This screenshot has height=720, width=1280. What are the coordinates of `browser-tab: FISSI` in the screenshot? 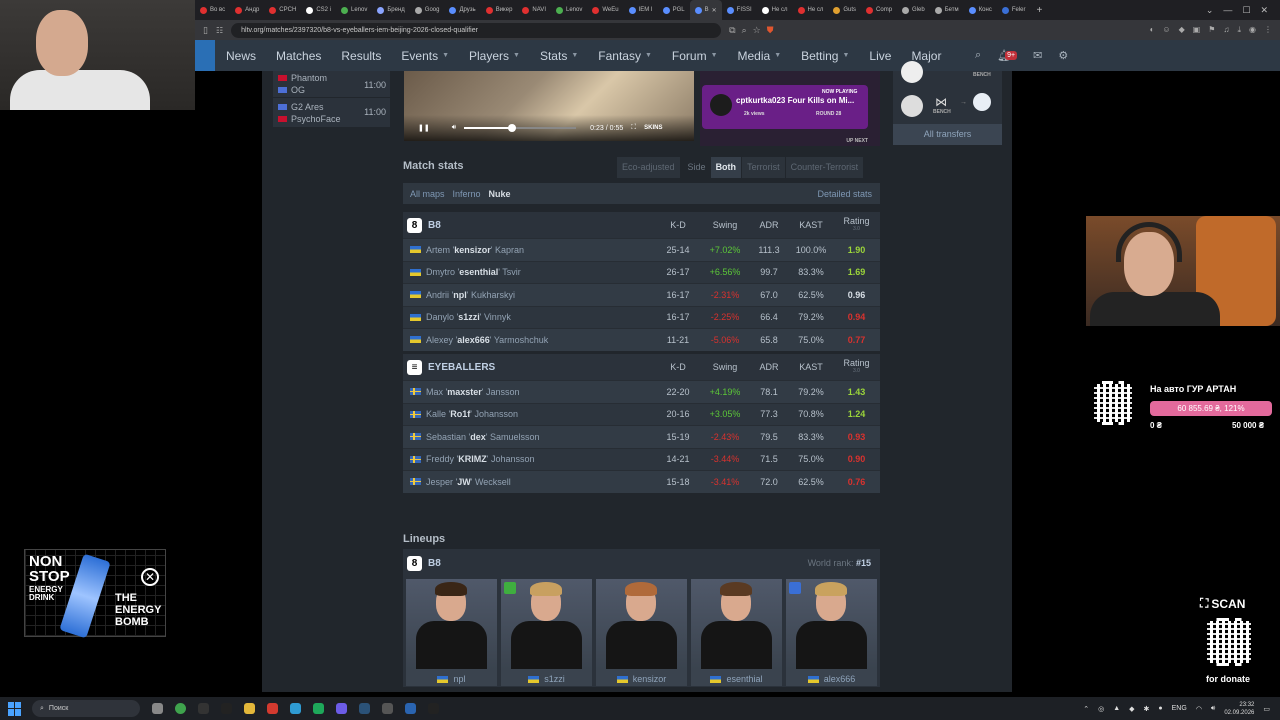 It's located at (739, 10).